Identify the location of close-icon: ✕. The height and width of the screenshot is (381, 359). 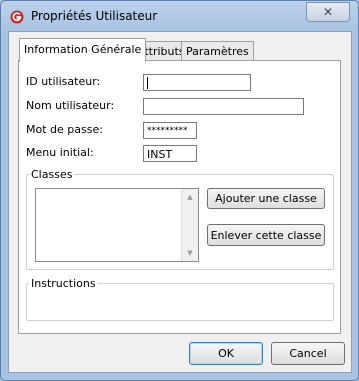
(328, 12).